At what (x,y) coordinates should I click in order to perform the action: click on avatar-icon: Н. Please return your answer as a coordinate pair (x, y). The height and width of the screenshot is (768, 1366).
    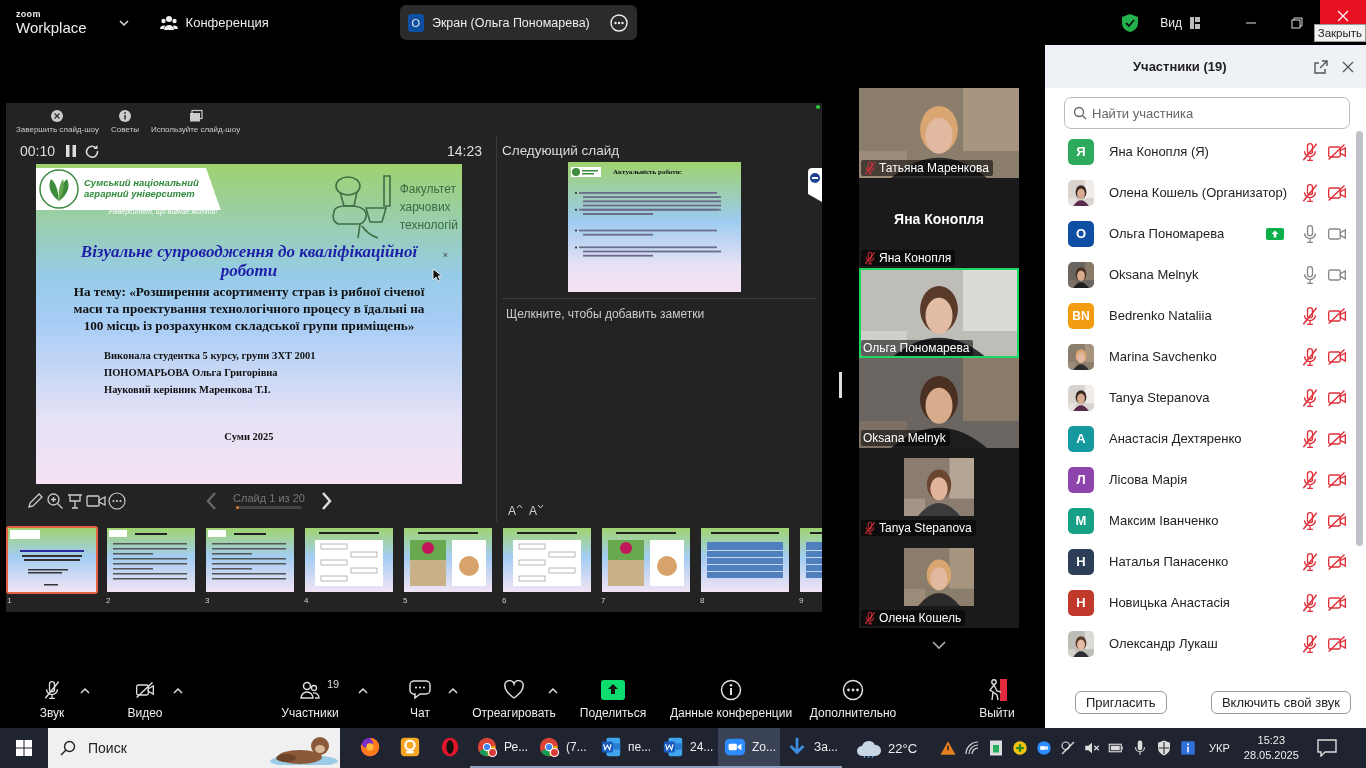
    Looking at the image, I should click on (1081, 602).